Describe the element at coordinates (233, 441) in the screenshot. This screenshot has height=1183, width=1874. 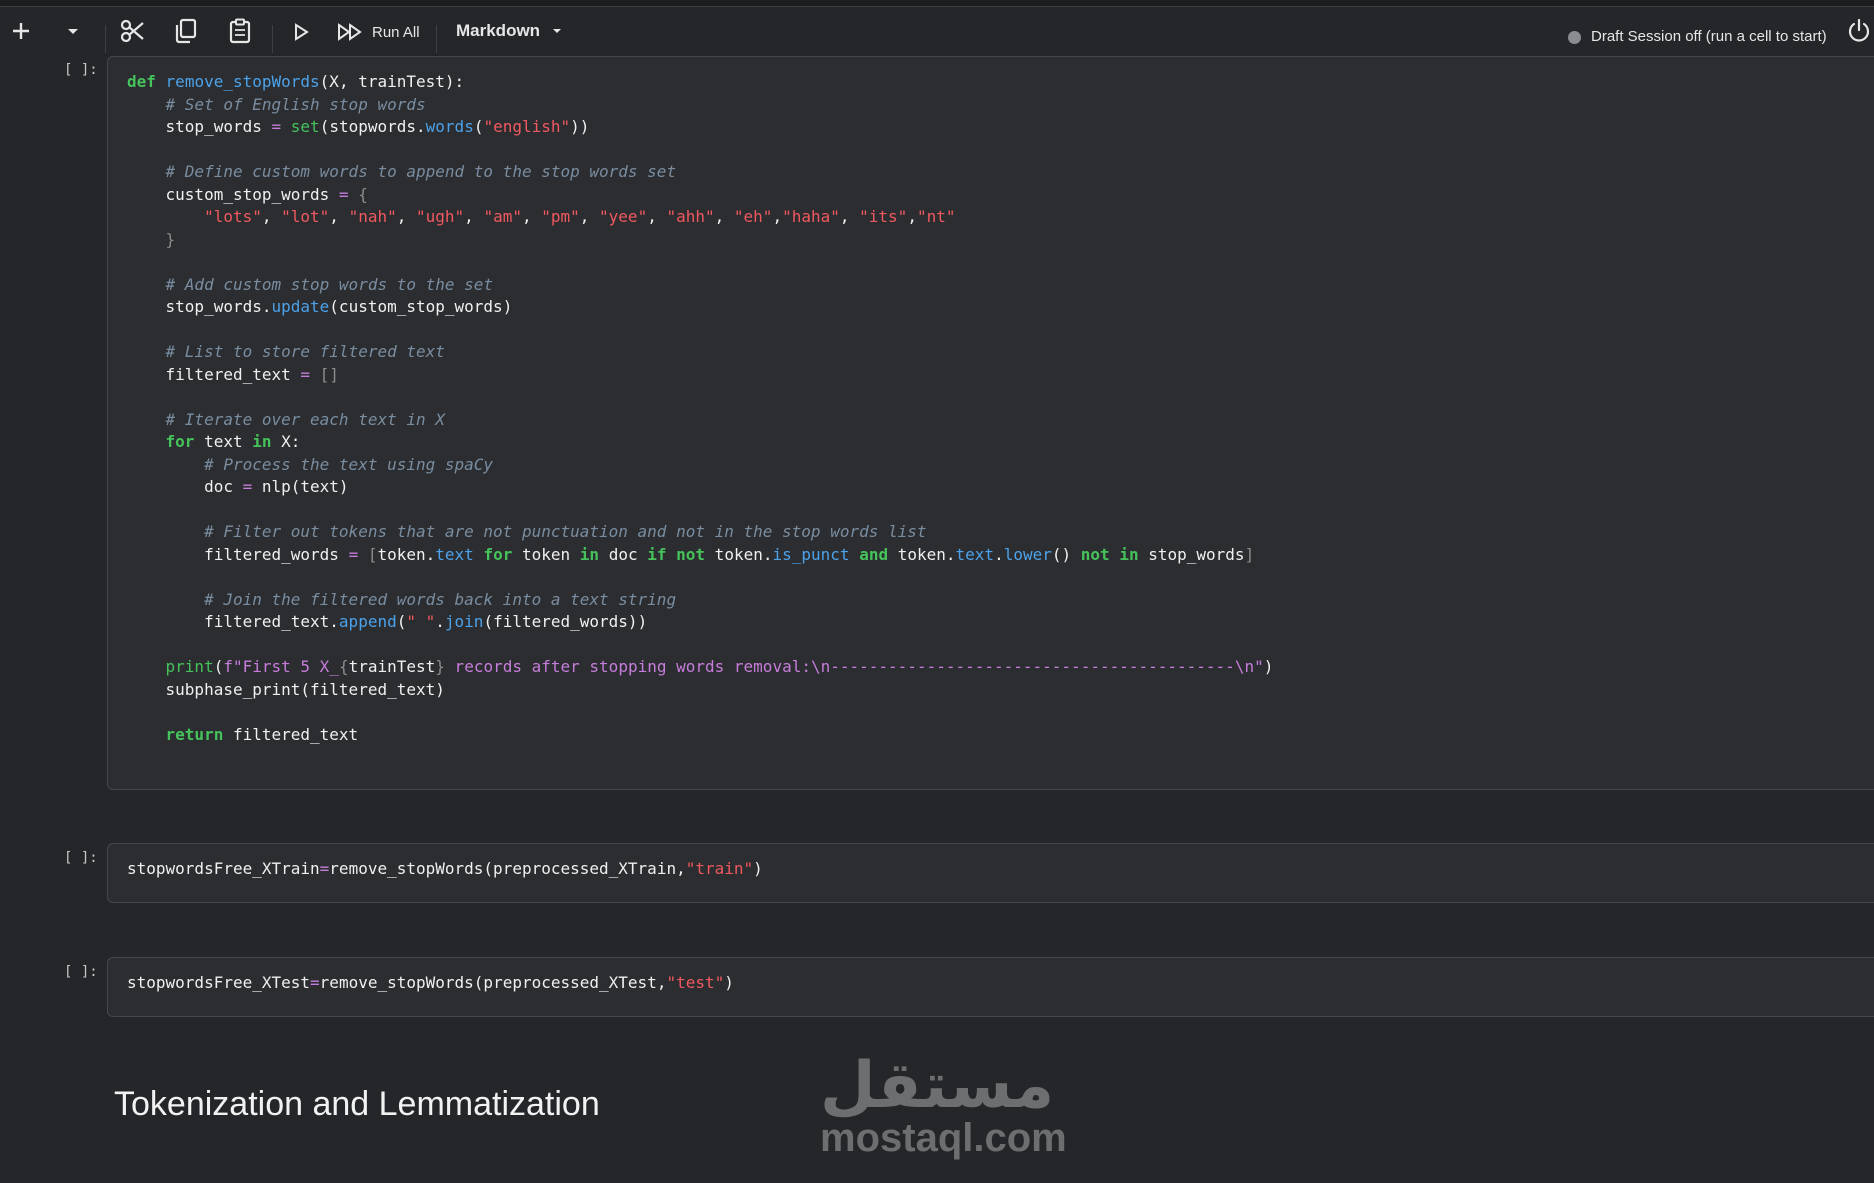
I see `code-line: for text in X:` at that location.